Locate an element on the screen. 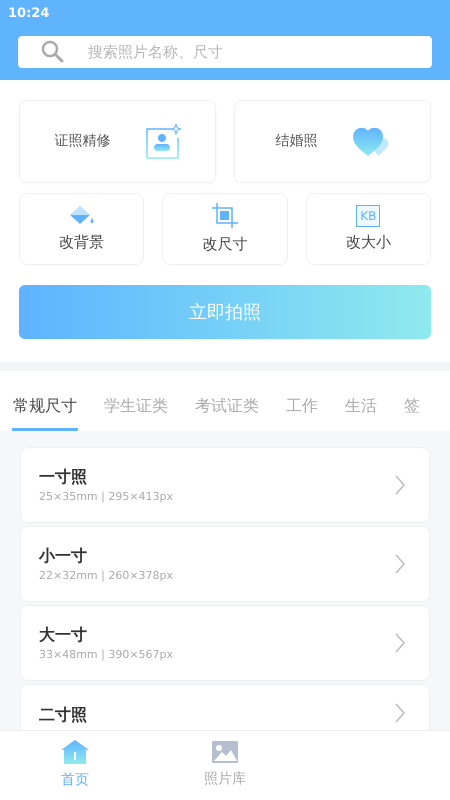 The height and width of the screenshot is (800, 450). size-title: 一寸照 is located at coordinates (63, 477).